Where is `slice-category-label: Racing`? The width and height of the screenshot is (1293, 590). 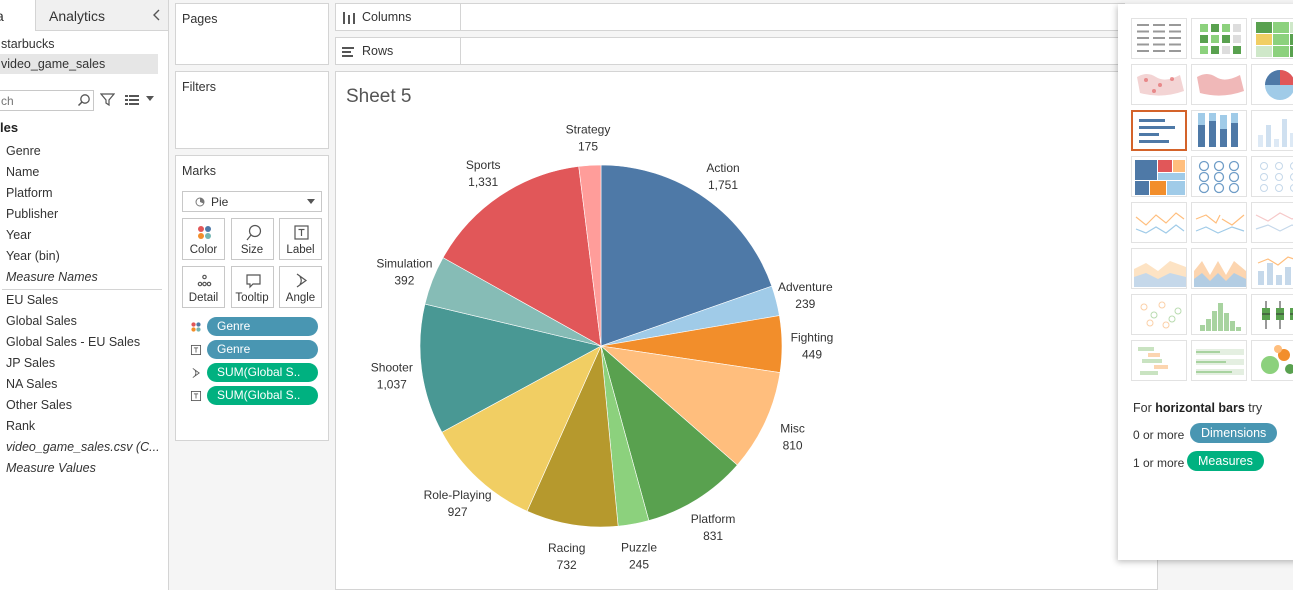
slice-category-label: Racing is located at coordinates (566, 548).